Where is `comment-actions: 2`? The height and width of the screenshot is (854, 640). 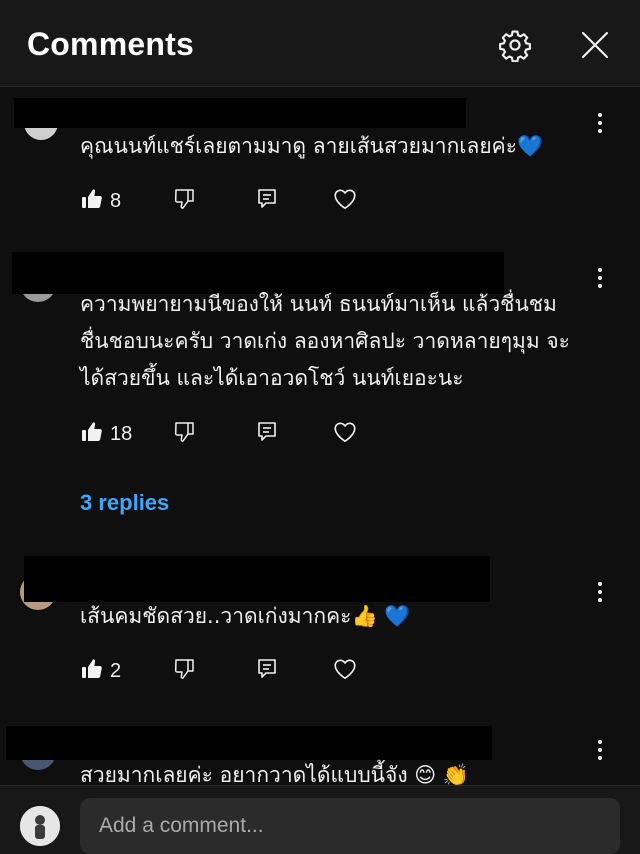
comment-actions: 2 is located at coordinates (230, 671).